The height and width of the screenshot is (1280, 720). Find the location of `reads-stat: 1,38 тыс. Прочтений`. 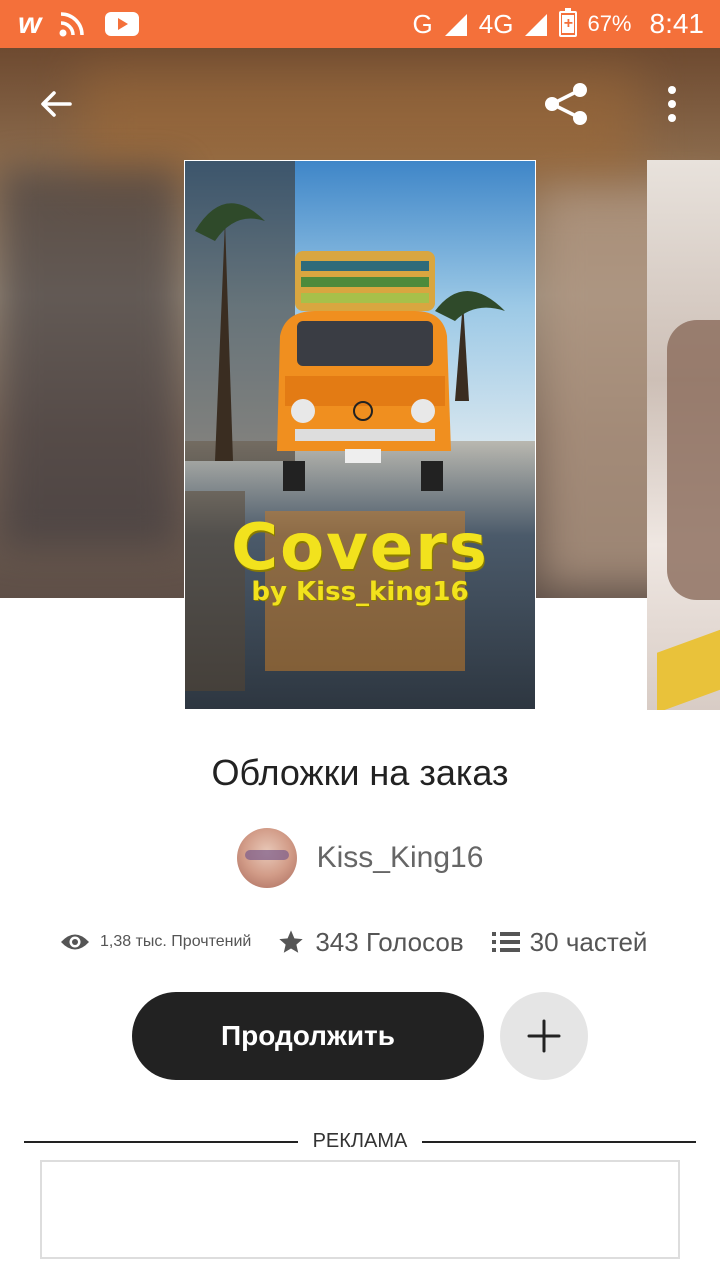

reads-stat: 1,38 тыс. Прочтений is located at coordinates (155, 942).